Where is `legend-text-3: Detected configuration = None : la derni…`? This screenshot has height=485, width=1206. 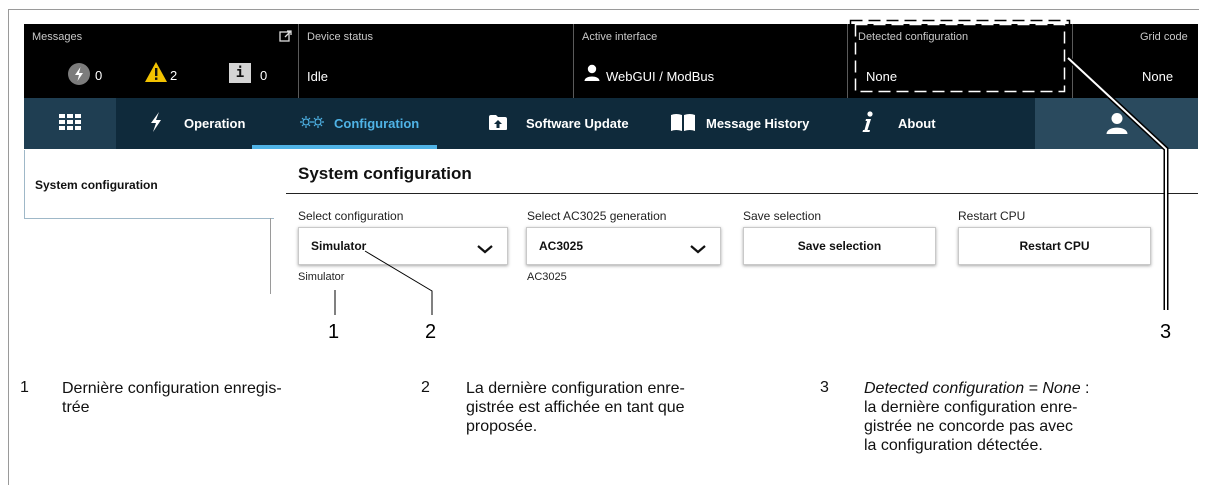 legend-text-3: Detected configuration = None : la derni… is located at coordinates (1030, 417).